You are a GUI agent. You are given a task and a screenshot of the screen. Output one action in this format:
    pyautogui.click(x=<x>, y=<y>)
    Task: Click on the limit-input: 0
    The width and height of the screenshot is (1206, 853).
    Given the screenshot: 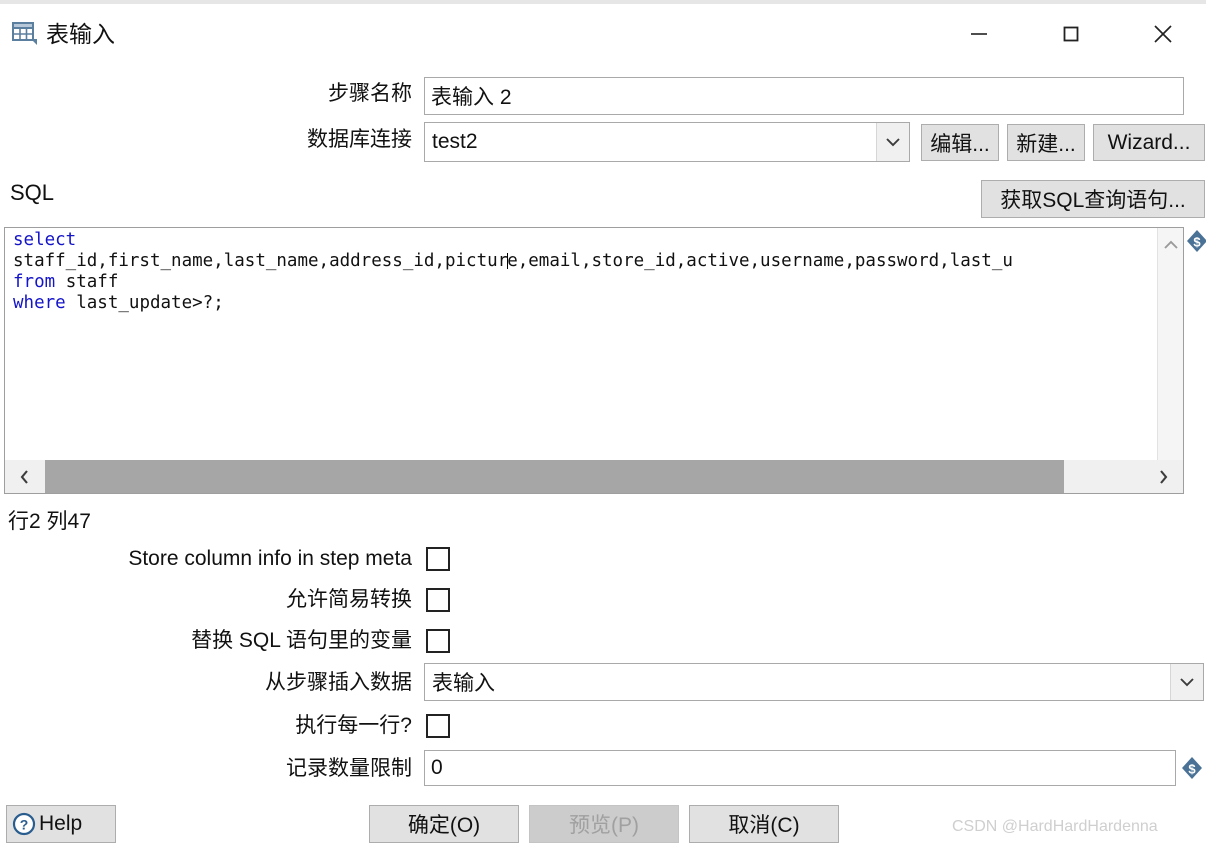 What is the action you would take?
    pyautogui.click(x=800, y=768)
    